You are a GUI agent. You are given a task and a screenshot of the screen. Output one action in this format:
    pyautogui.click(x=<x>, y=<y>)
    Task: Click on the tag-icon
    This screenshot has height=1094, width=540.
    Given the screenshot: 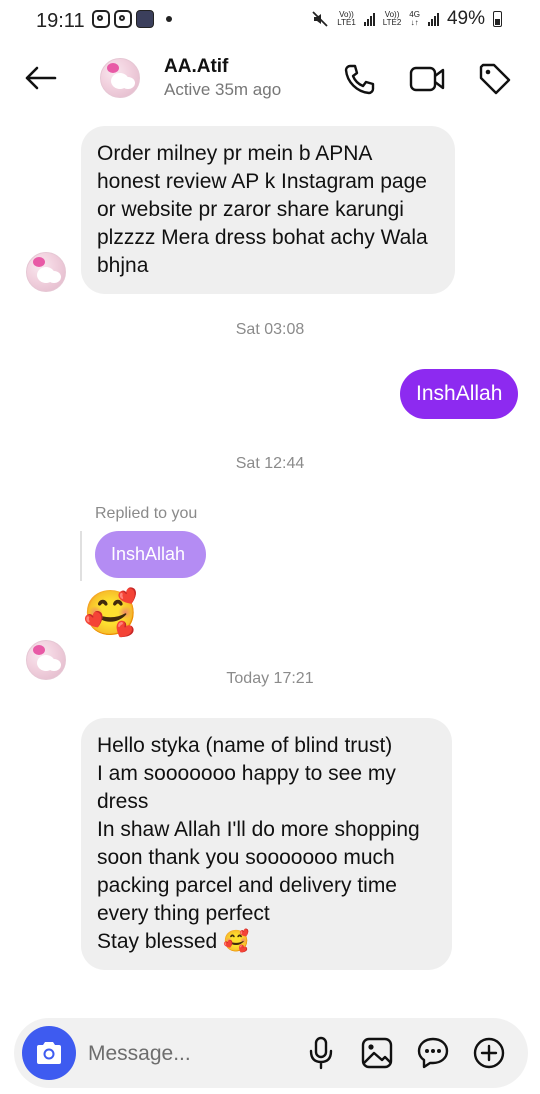 What is the action you would take?
    pyautogui.click(x=495, y=79)
    